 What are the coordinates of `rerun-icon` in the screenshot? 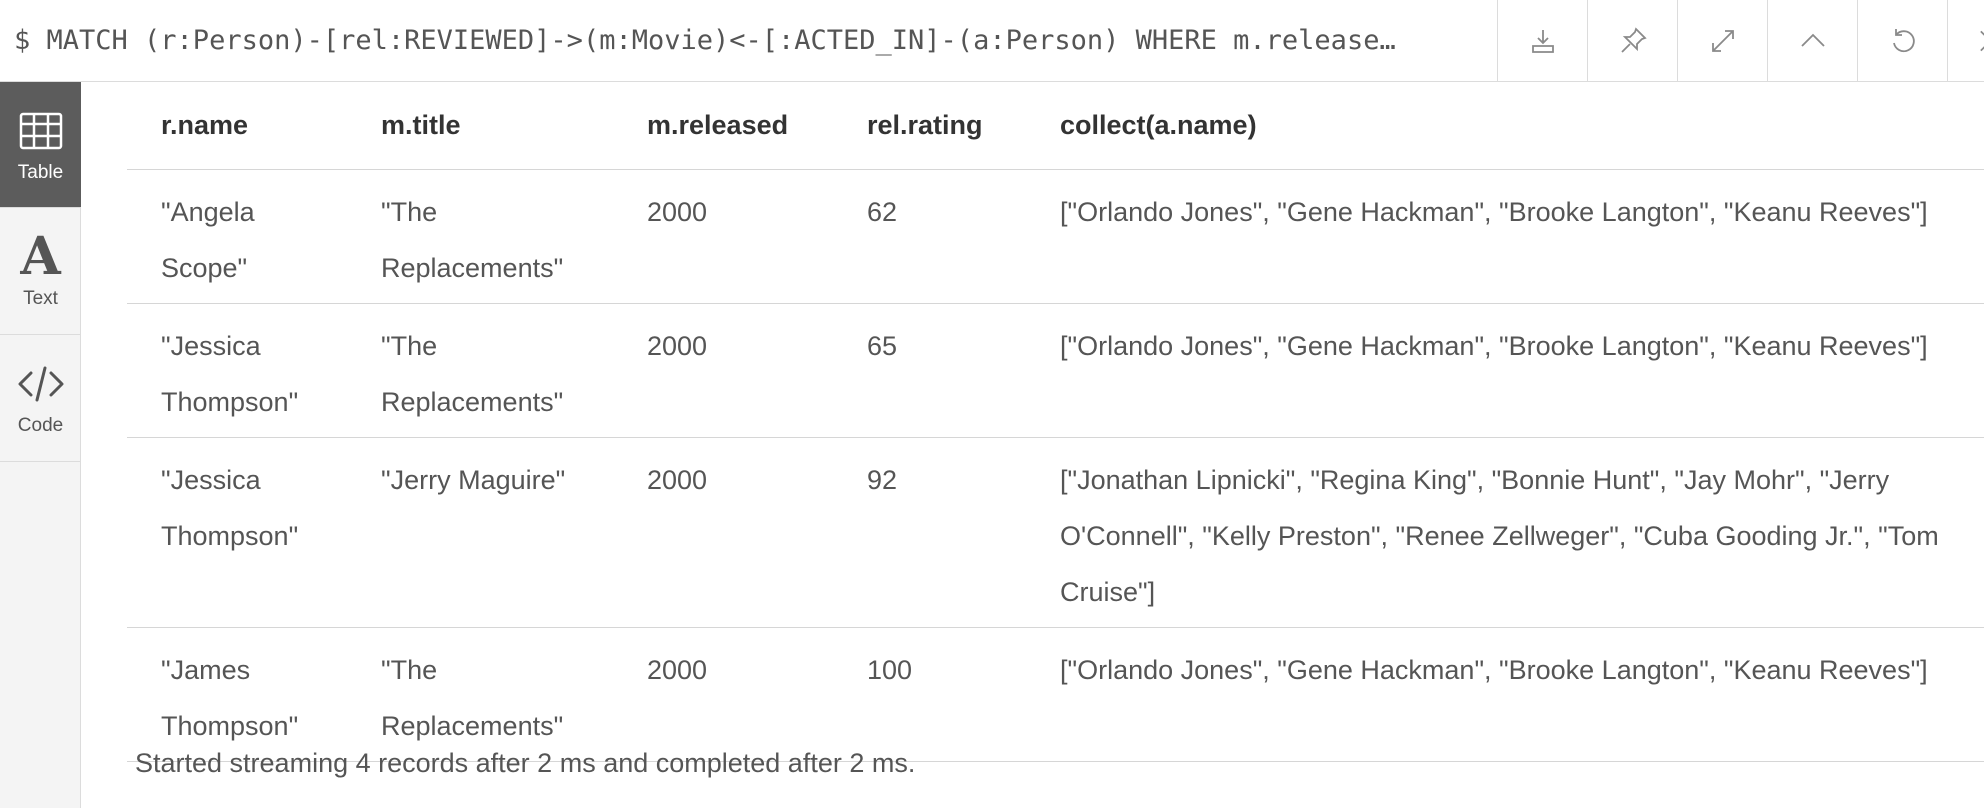 It's located at (1903, 41).